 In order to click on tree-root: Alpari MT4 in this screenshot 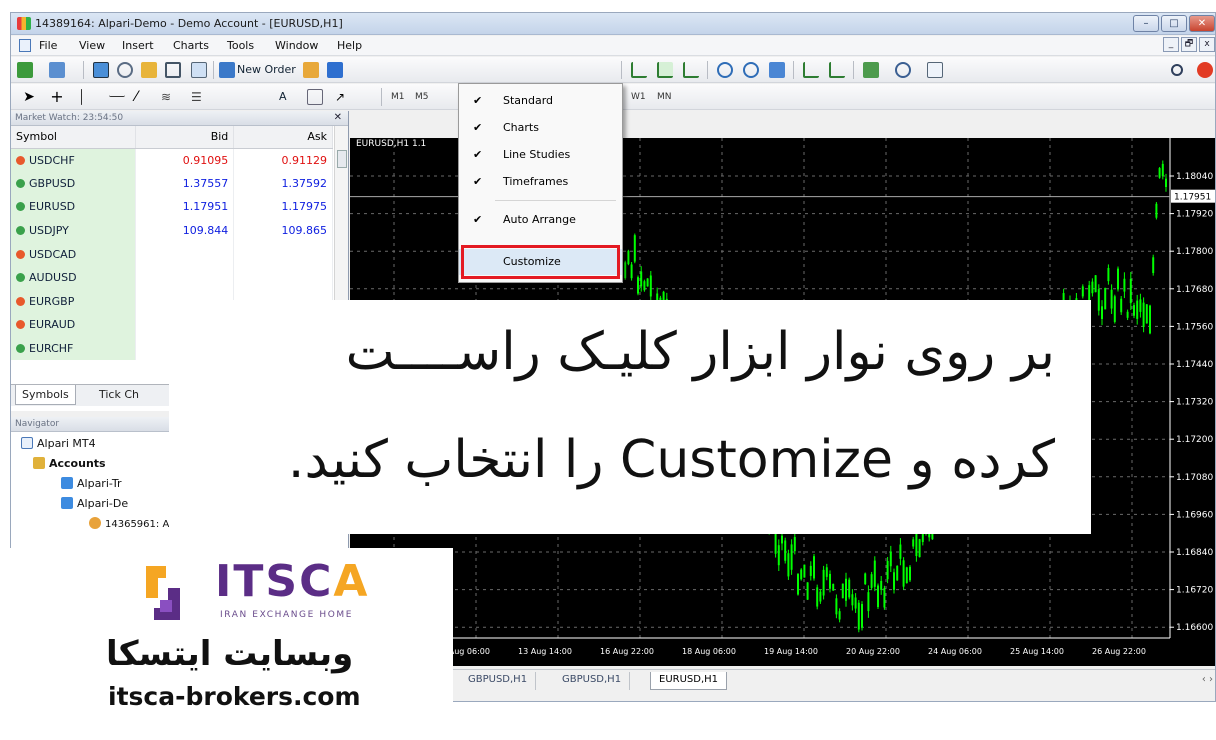, I will do `click(58, 443)`.